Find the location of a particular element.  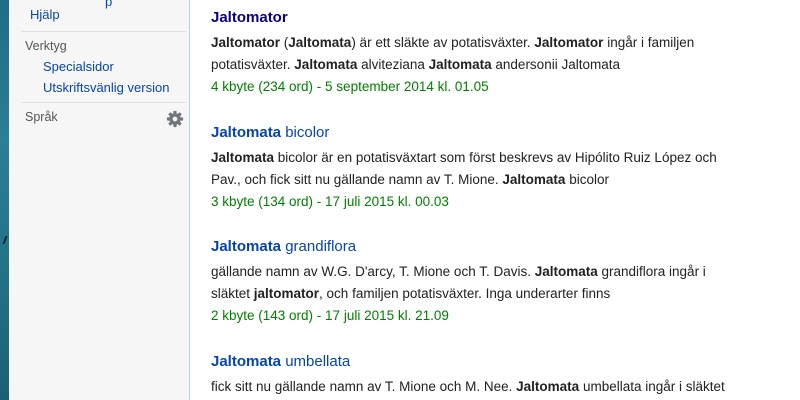

sidebar-link-printable-version: Utskriftsvänlig version is located at coordinates (106, 87).